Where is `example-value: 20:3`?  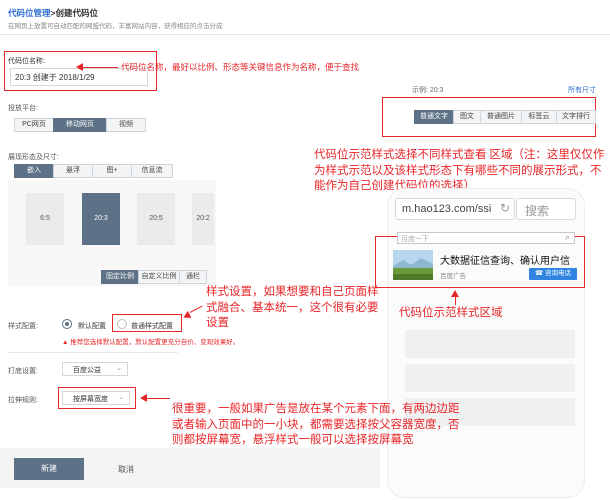
example-value: 20:3 is located at coordinates (436, 90).